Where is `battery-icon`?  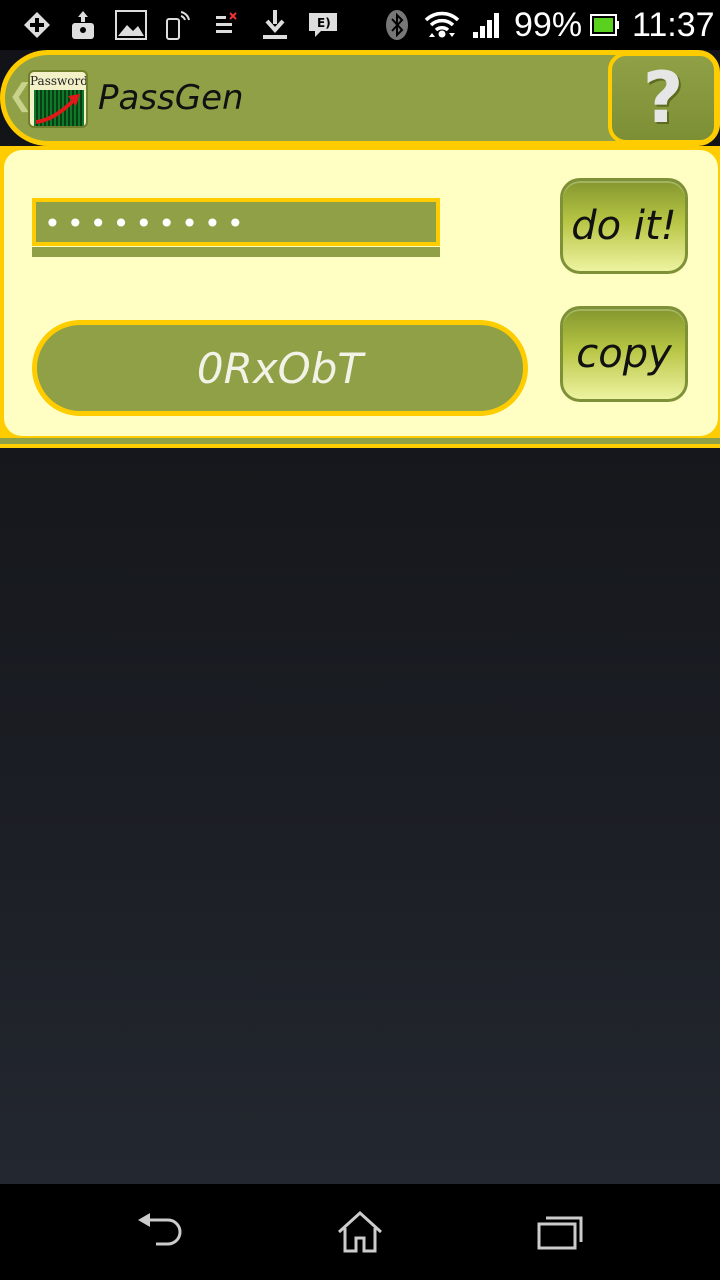
battery-icon is located at coordinates (605, 25).